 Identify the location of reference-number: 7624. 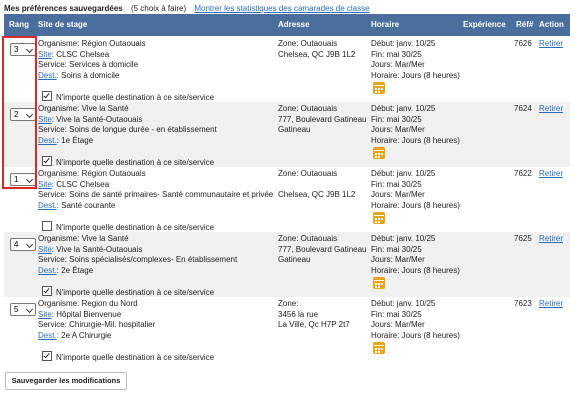
(523, 108).